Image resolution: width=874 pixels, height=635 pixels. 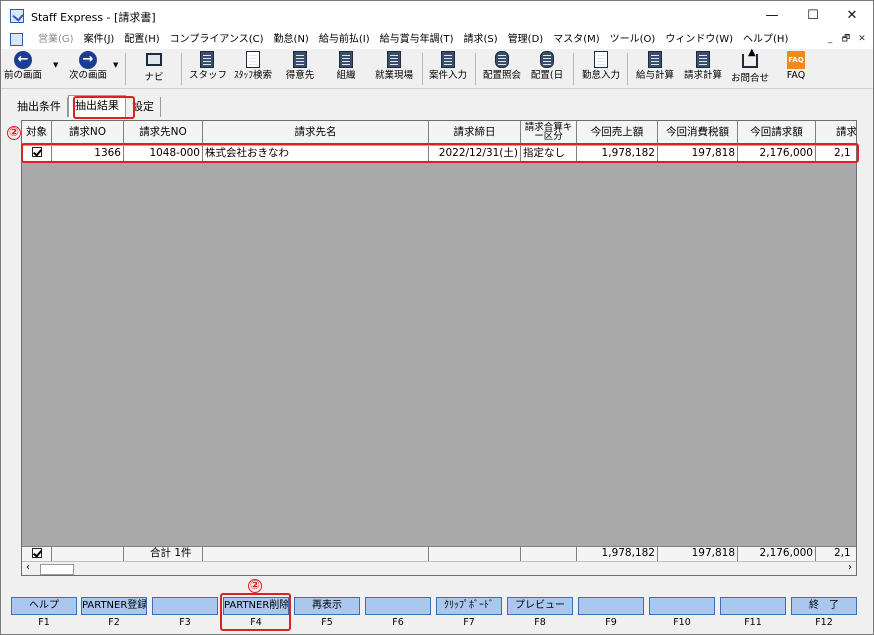 I want to click on fkey-button-f7: ｸﾘｯﾌﾟﾎﾞｰﾄﾞ, so click(x=469, y=606).